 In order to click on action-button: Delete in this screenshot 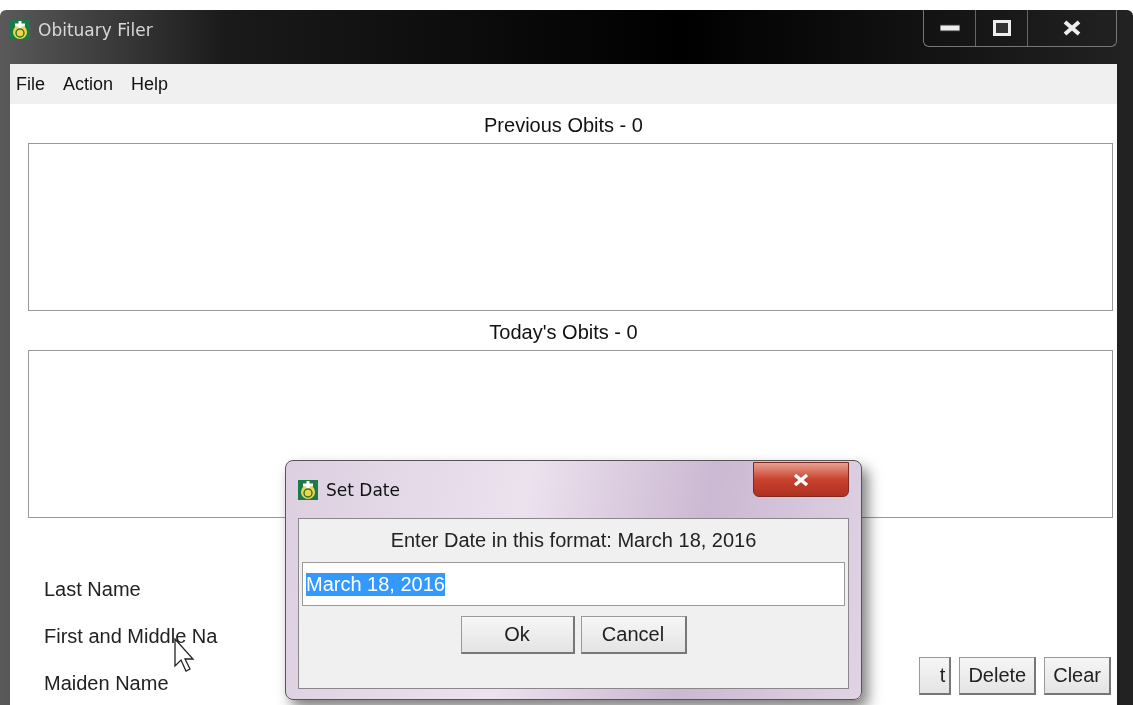, I will do `click(998, 676)`.